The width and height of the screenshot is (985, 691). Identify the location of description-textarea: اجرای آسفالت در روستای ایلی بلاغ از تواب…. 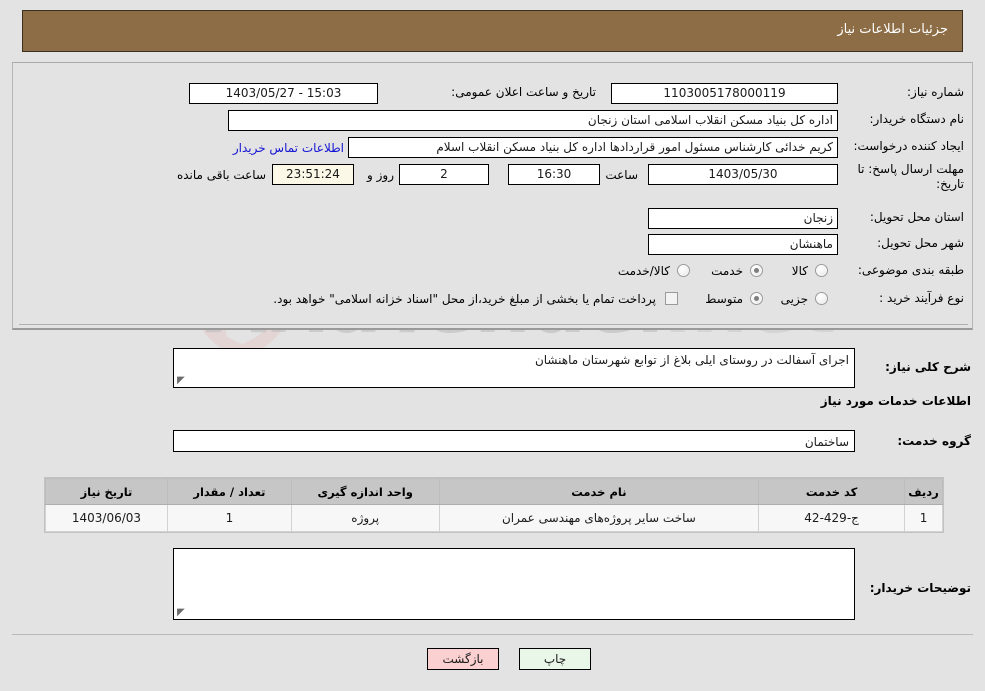
(514, 368).